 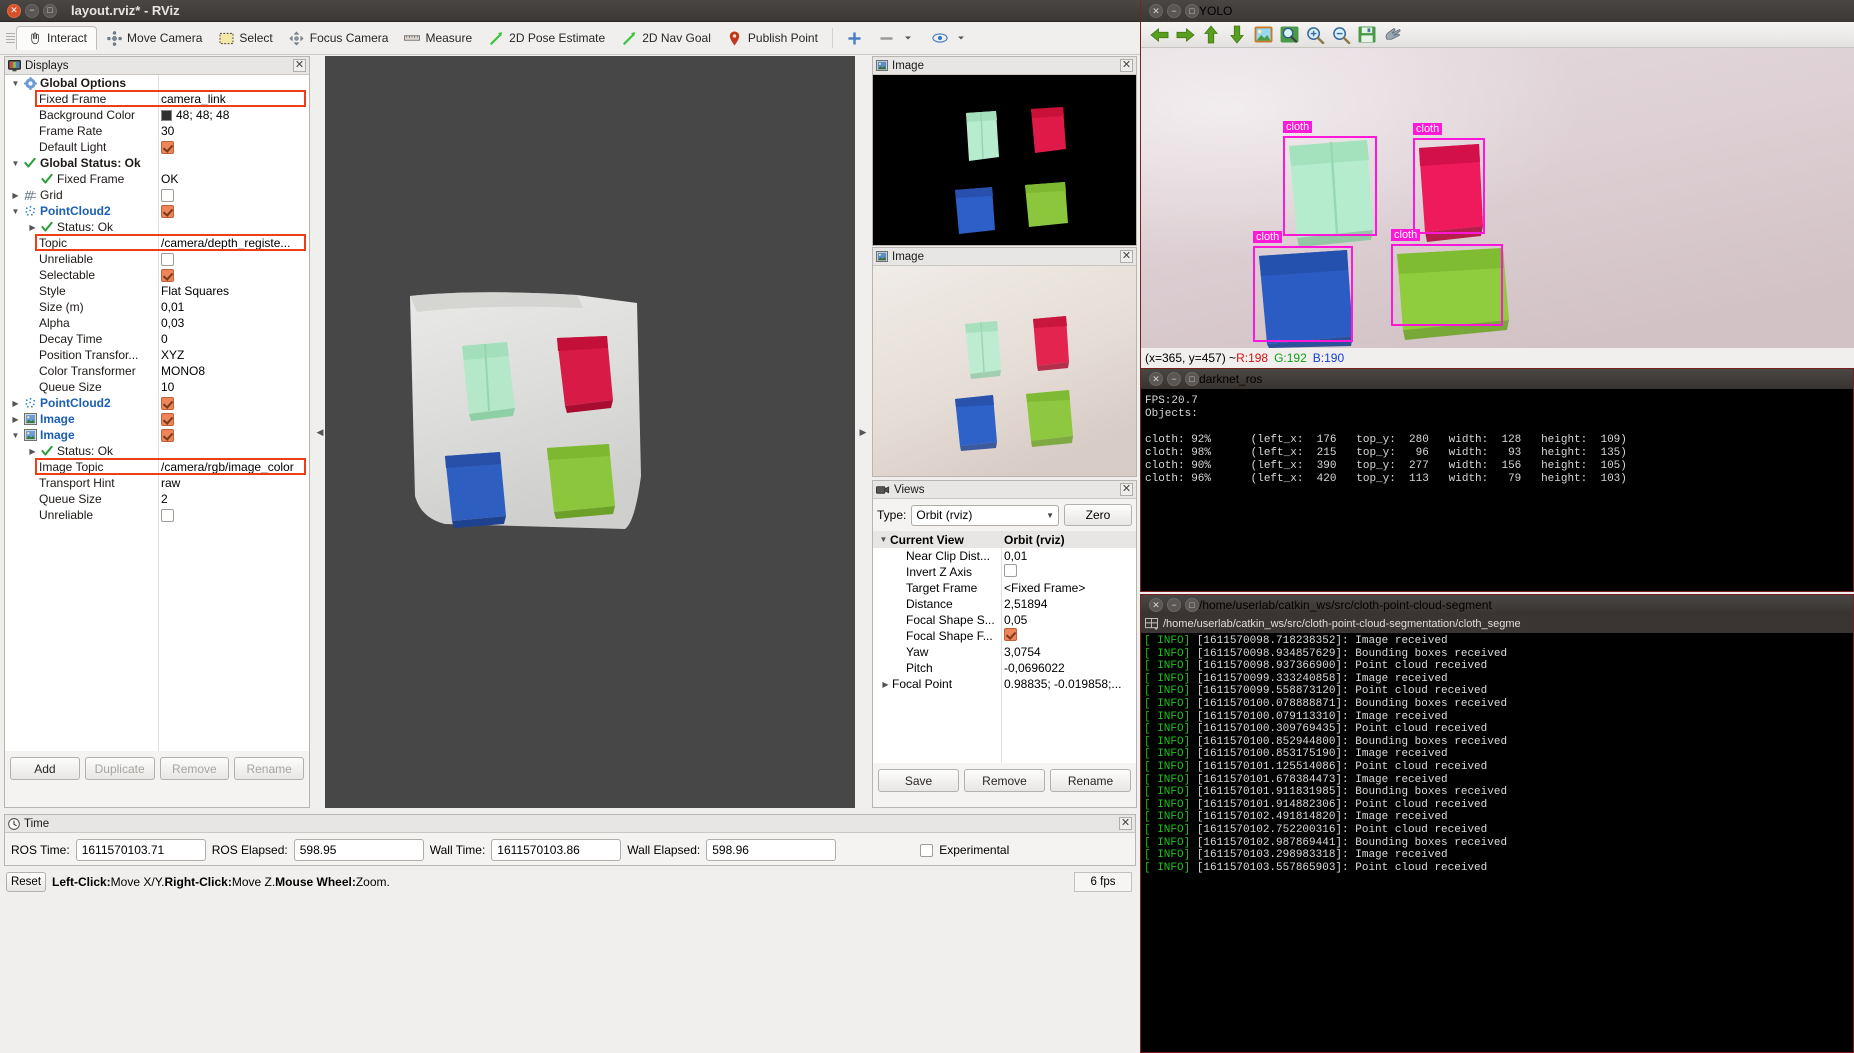 What do you see at coordinates (164, 339) in the screenshot?
I see `display-row-value: 0` at bounding box center [164, 339].